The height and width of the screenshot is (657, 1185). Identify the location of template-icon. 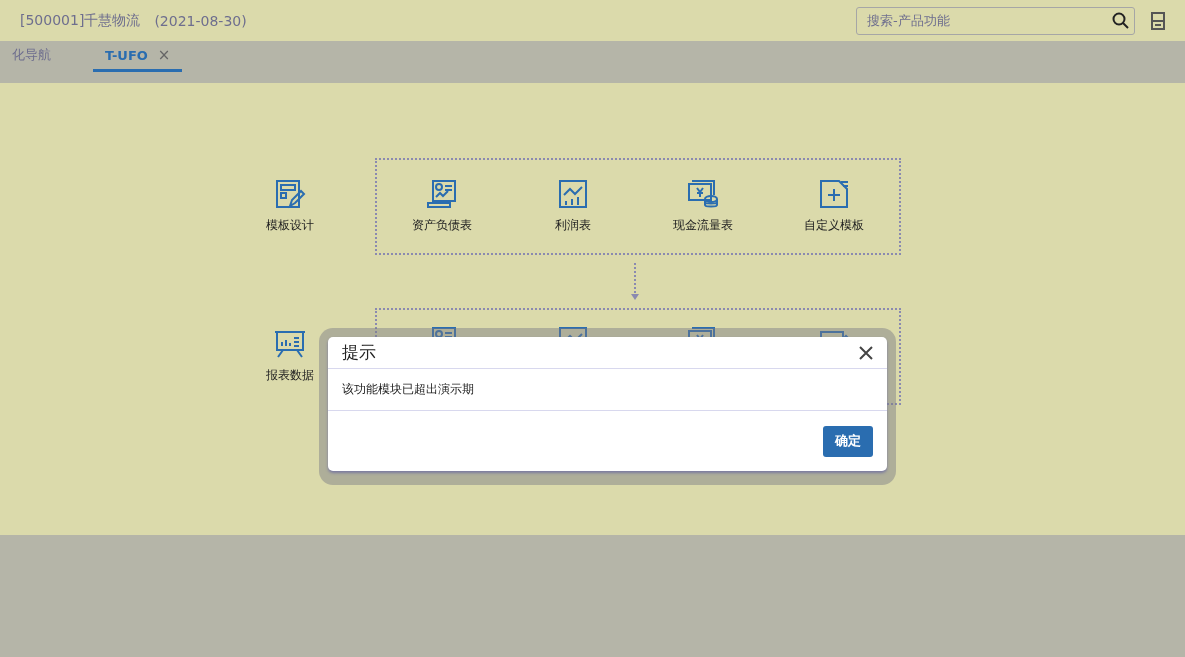
(290, 194).